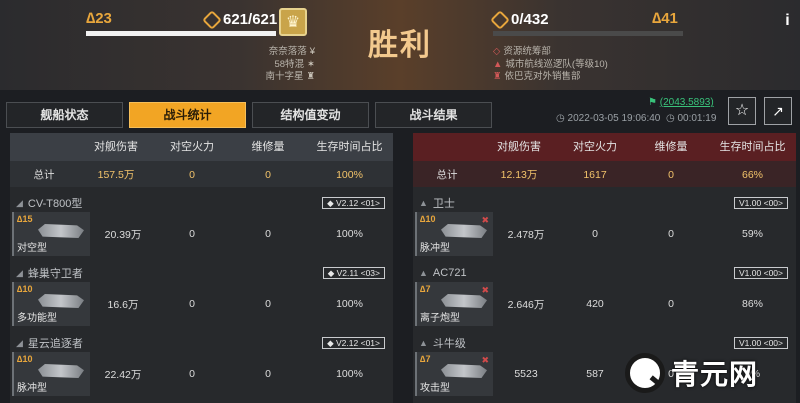 The image size is (800, 403). What do you see at coordinates (425, 359) in the screenshot?
I see `ship-level: ∆7` at bounding box center [425, 359].